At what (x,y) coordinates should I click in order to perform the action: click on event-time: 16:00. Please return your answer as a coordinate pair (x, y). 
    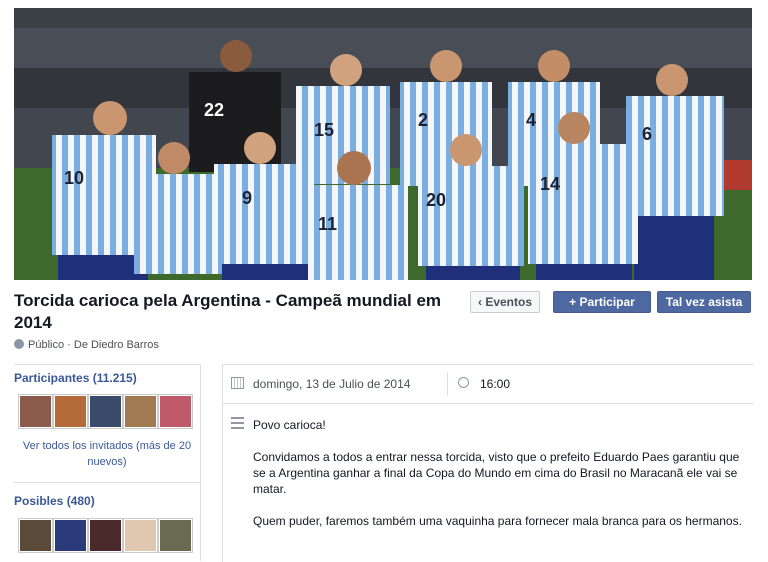
    Looking at the image, I should click on (495, 384).